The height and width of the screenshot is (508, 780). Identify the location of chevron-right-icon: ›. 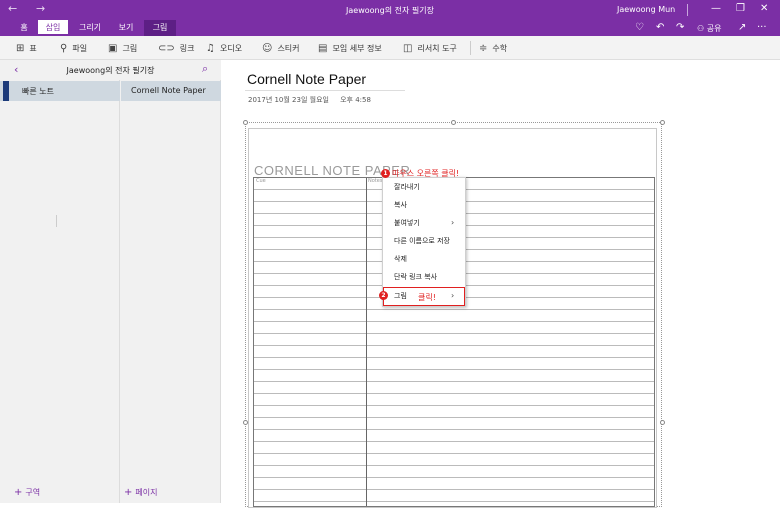
(453, 222).